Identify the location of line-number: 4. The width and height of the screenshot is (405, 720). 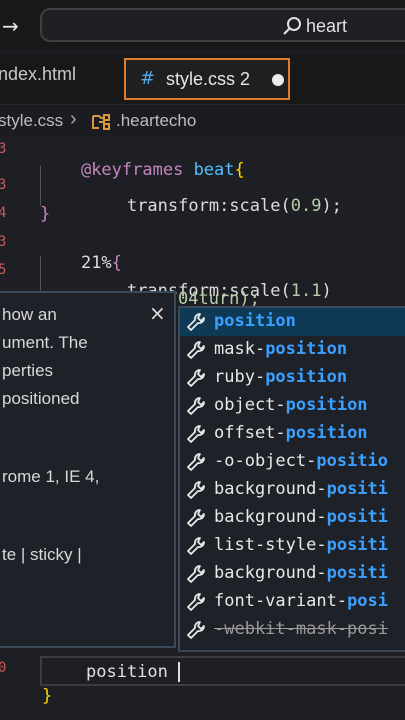
(3, 213).